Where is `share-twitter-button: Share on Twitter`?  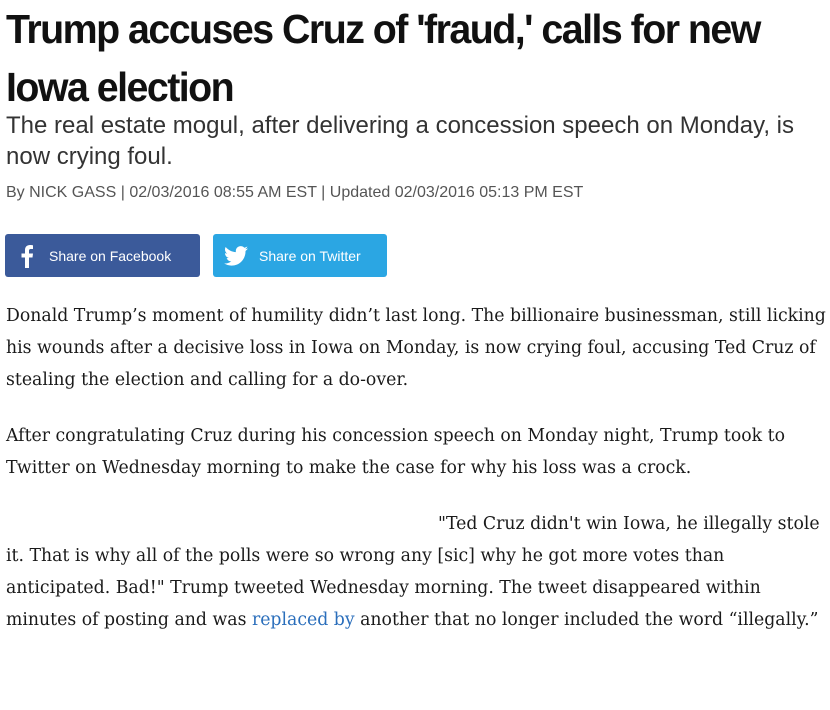
share-twitter-button: Share on Twitter is located at coordinates (300, 255).